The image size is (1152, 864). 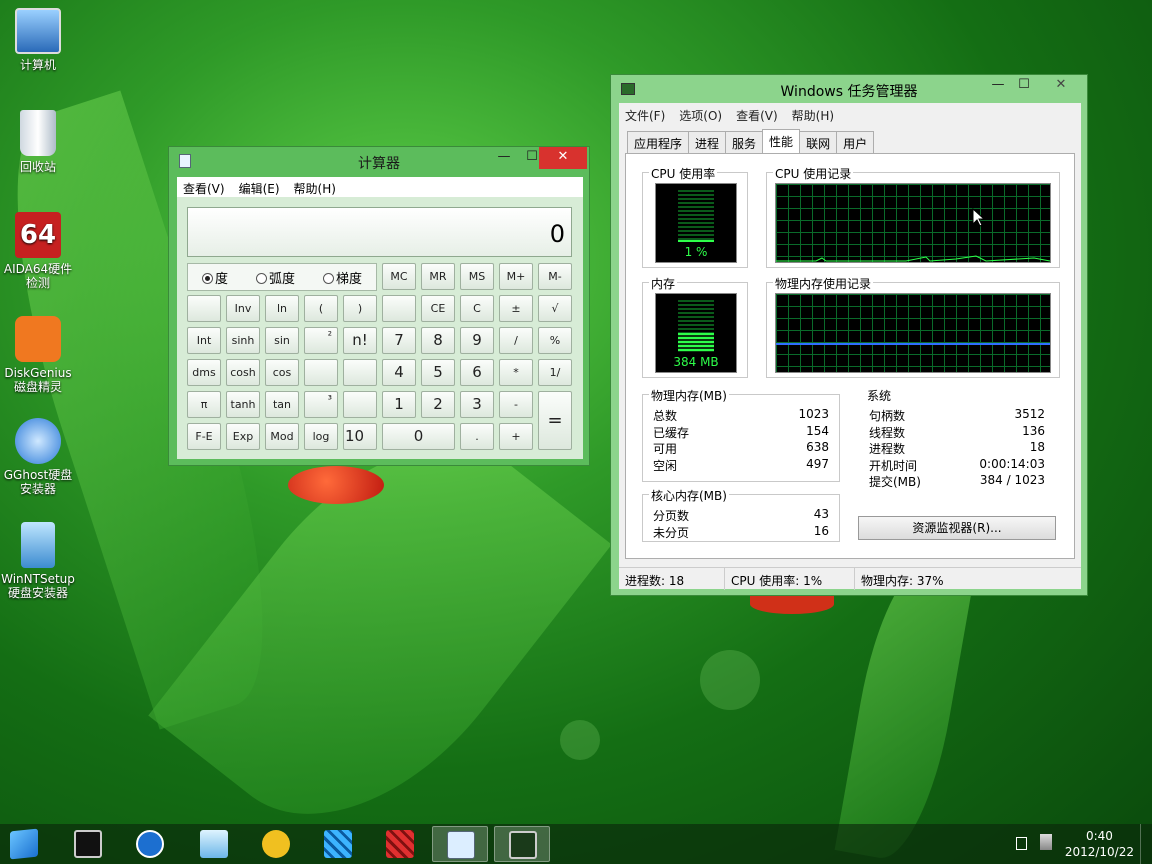 I want to click on key-exp: Exp, so click(x=243, y=436).